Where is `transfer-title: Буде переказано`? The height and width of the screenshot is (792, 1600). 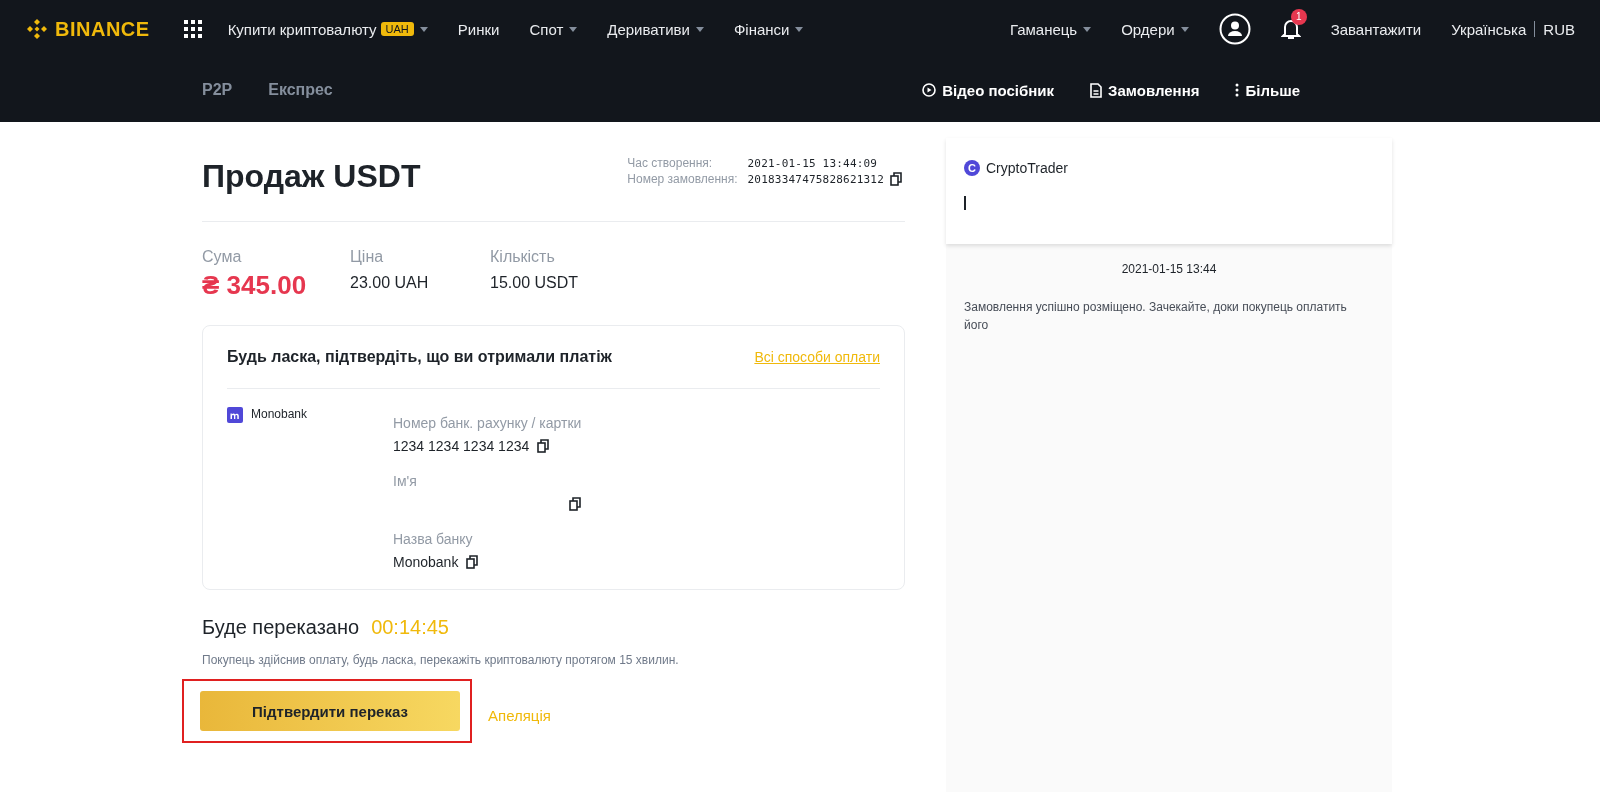 transfer-title: Буде переказано is located at coordinates (281, 627).